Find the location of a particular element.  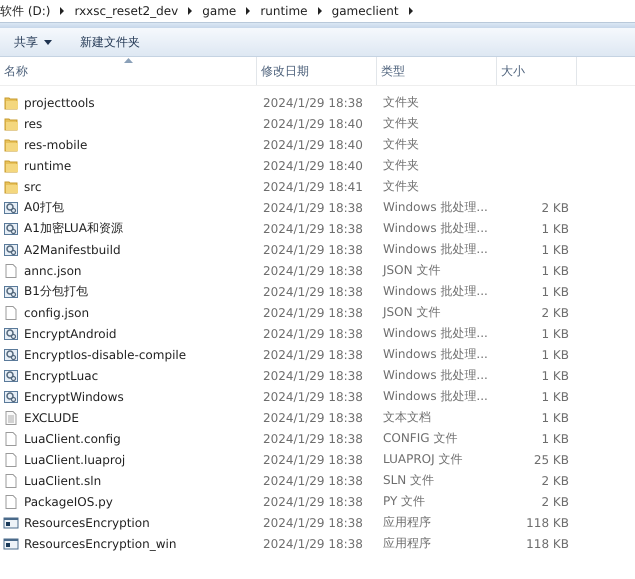

type-cell-text: PY 文件 is located at coordinates (404, 501).